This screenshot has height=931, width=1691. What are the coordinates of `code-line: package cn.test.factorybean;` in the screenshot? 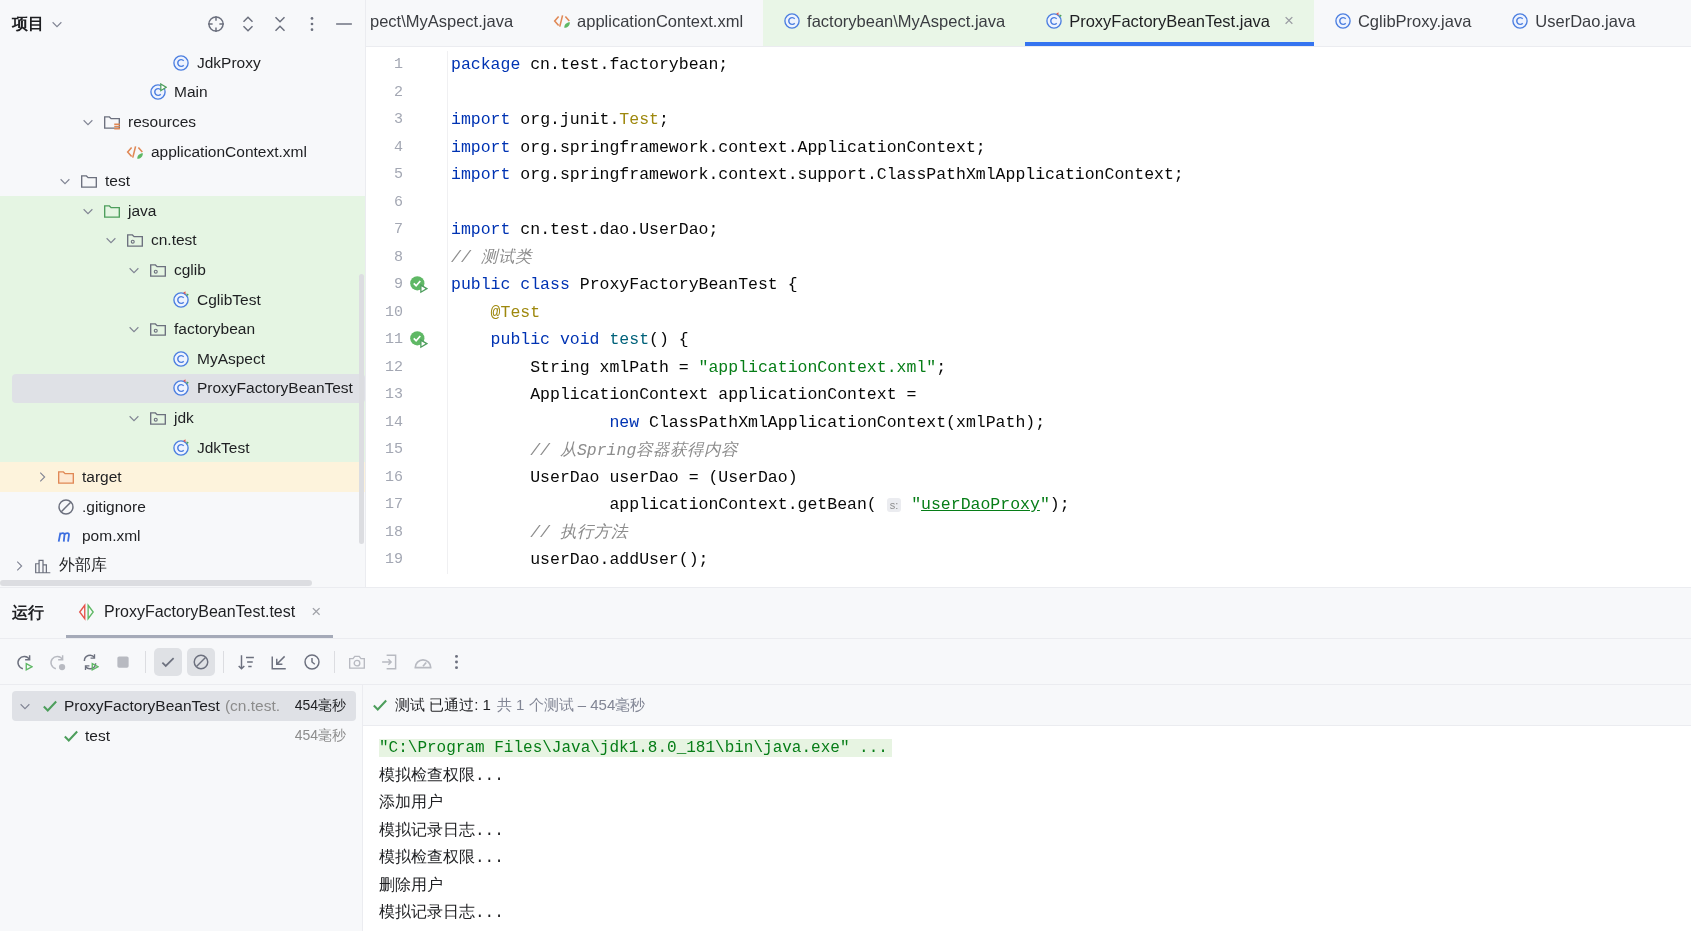 It's located at (589, 65).